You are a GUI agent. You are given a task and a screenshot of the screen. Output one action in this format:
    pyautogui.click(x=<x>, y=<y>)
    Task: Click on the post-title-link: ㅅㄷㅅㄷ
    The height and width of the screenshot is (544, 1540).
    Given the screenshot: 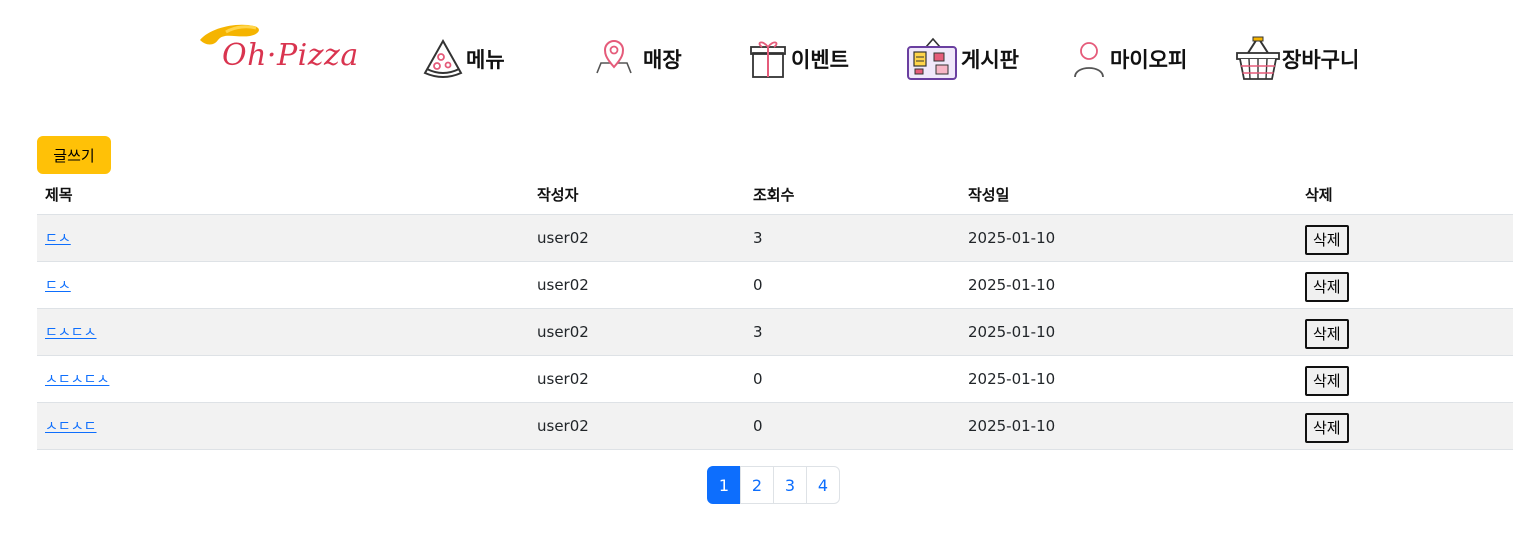 What is the action you would take?
    pyautogui.click(x=71, y=427)
    